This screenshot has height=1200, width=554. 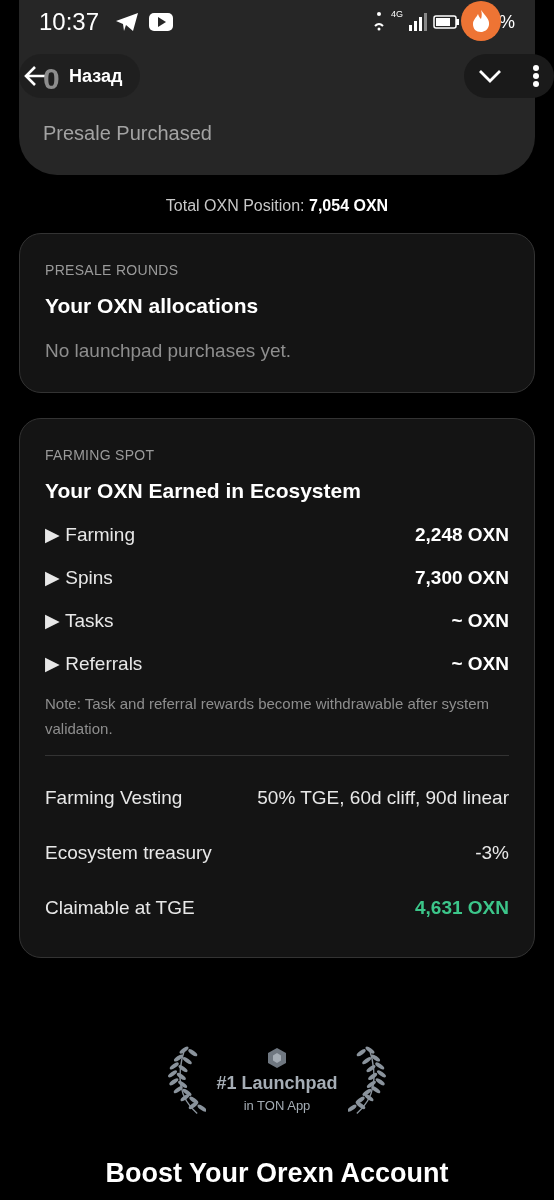 I want to click on earning-label: ▶ Referrals, so click(x=94, y=663).